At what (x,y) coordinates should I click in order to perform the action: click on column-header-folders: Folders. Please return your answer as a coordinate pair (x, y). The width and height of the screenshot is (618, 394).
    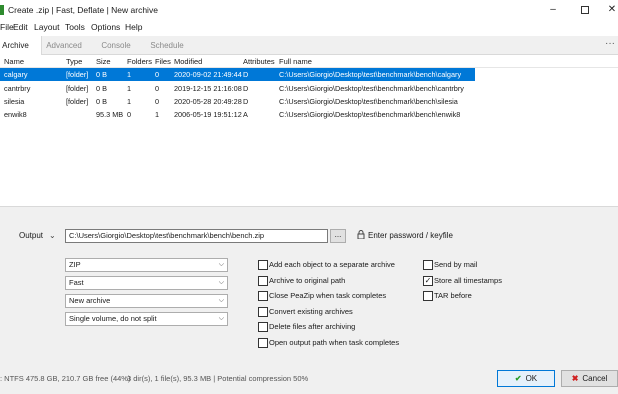
    Looking at the image, I should click on (139, 62).